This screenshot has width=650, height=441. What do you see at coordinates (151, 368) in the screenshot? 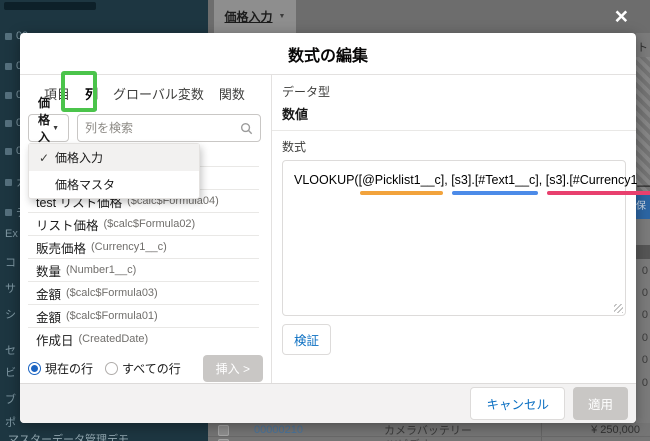
I see `radio-label: すべての行` at bounding box center [151, 368].